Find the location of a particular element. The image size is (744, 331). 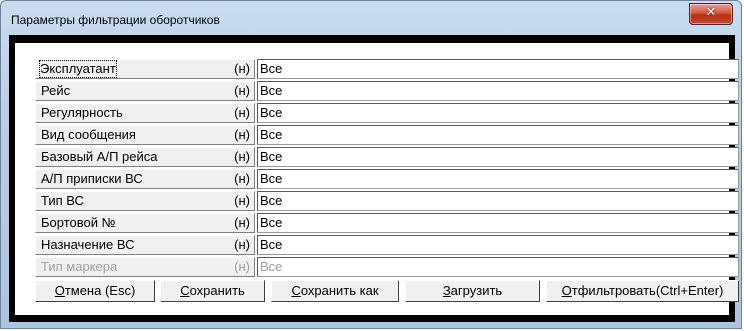

filter-value-tail-number: Все is located at coordinates (498, 223).